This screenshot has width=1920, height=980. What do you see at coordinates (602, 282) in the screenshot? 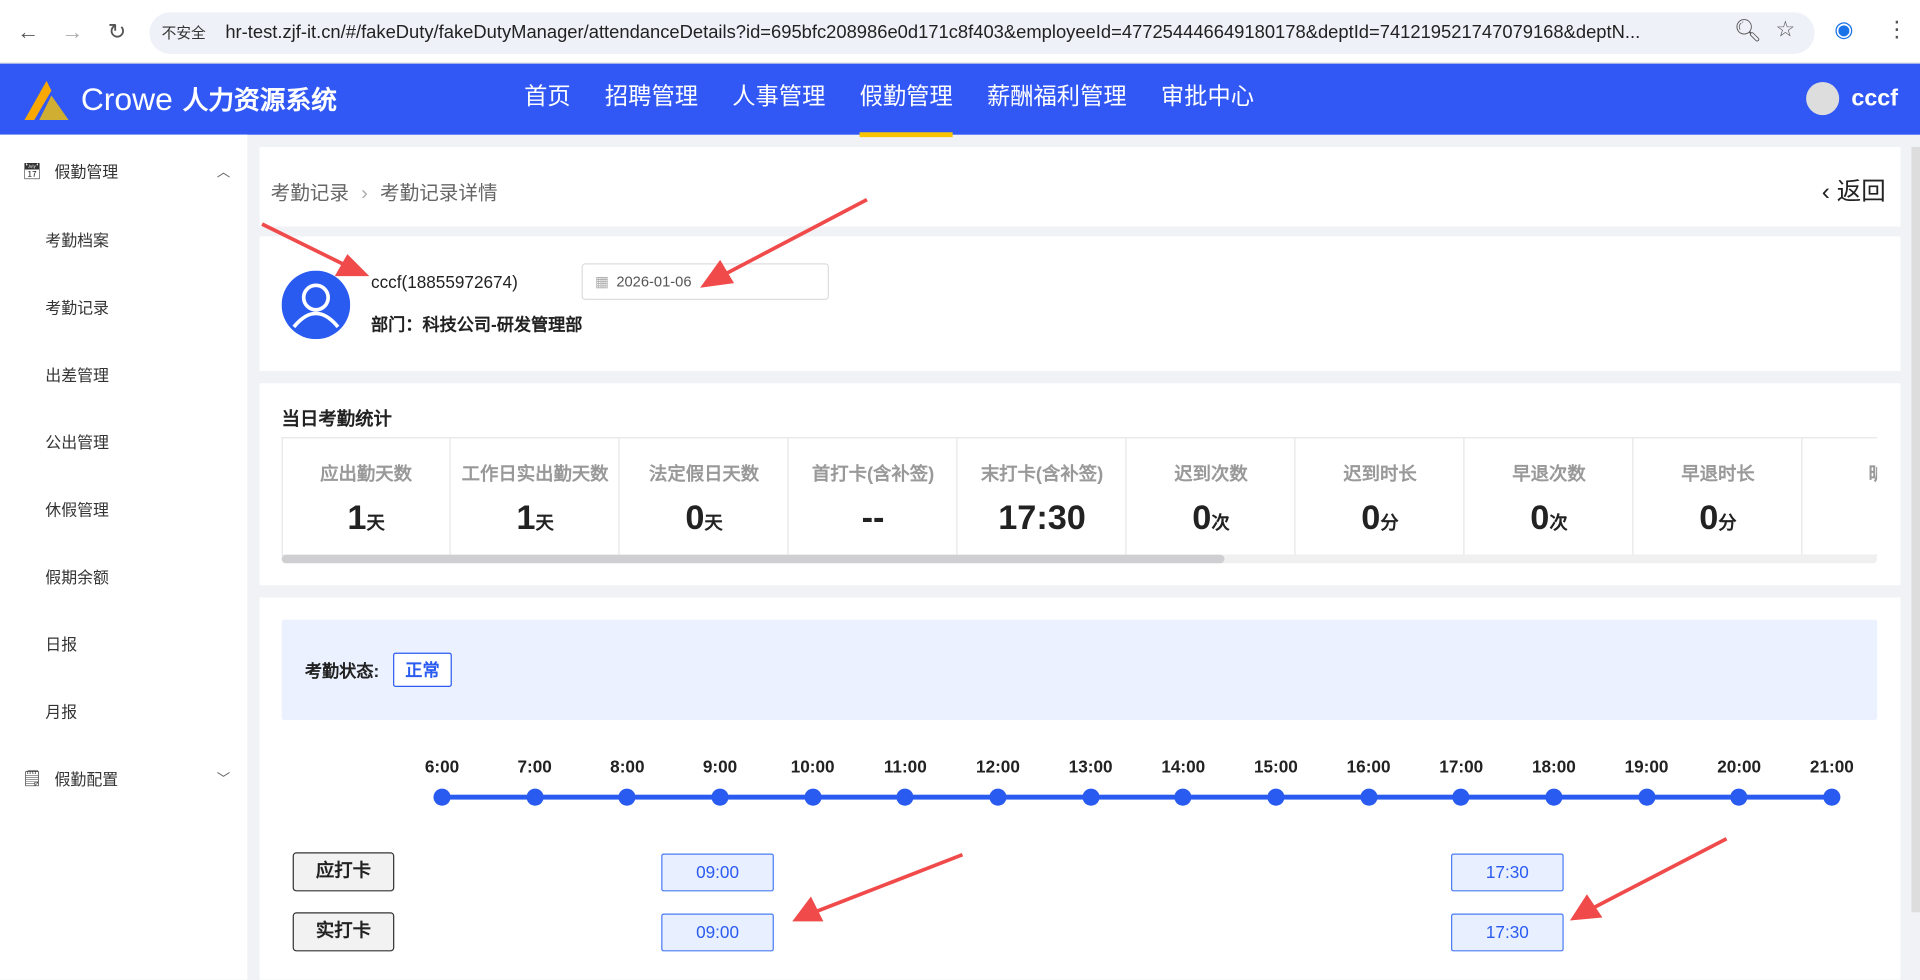
I see `calendar-icon: ▦` at bounding box center [602, 282].